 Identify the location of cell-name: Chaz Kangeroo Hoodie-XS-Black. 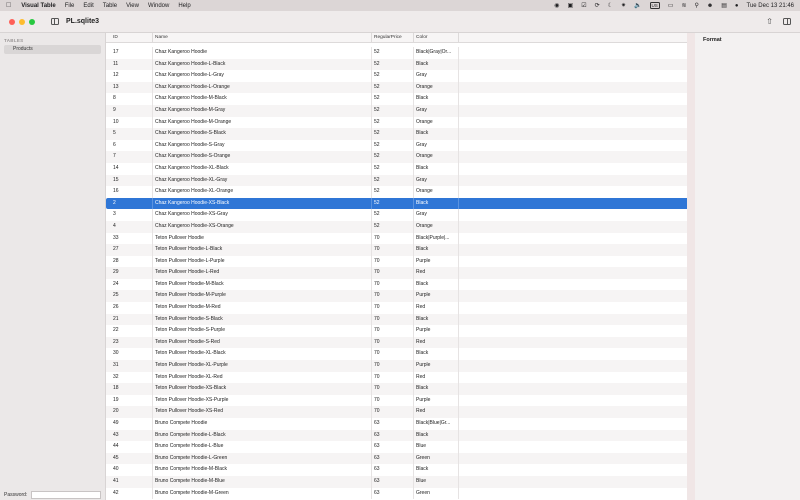
(262, 203).